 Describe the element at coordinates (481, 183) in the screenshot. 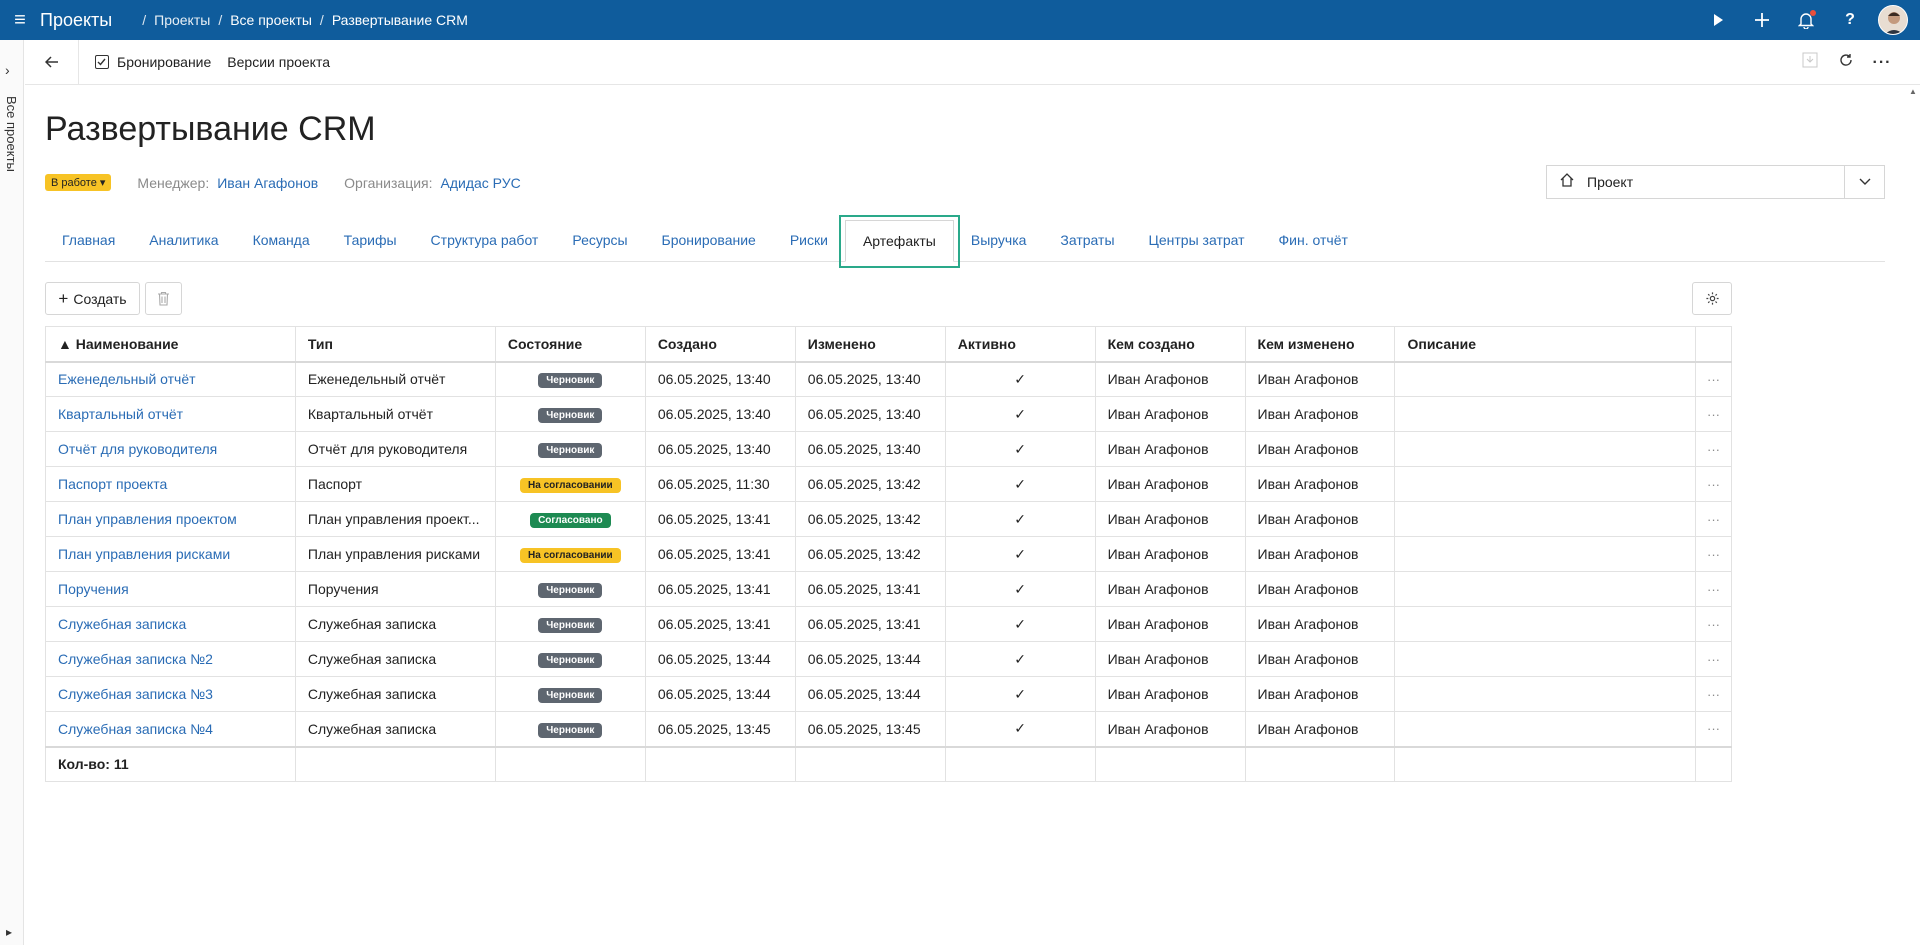

I see `organization-link: Адидас РУС` at that location.